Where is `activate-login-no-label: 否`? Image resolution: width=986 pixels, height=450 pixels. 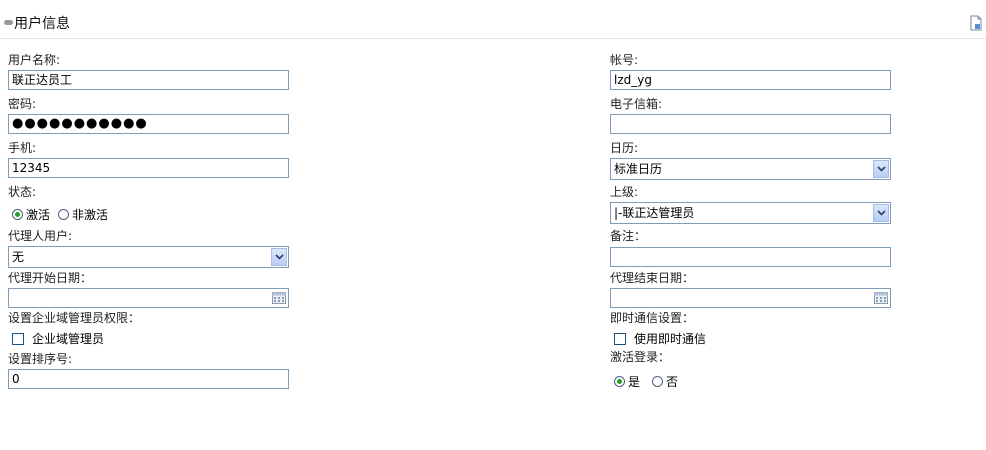 activate-login-no-label: 否 is located at coordinates (672, 382).